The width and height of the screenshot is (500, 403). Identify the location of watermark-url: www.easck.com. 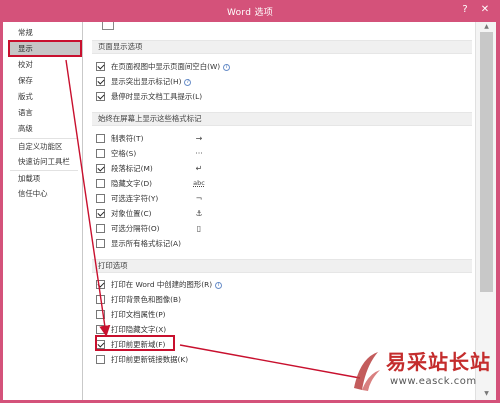
(433, 381).